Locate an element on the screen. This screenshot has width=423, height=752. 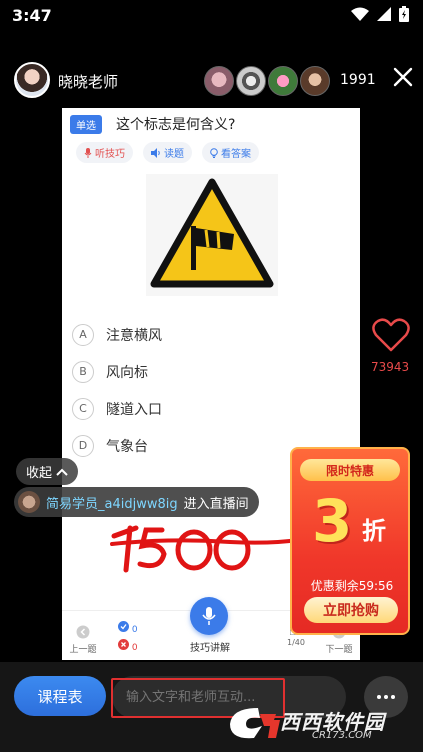
promo-remaining-time: 优惠剩余59:56 is located at coordinates (352, 586).